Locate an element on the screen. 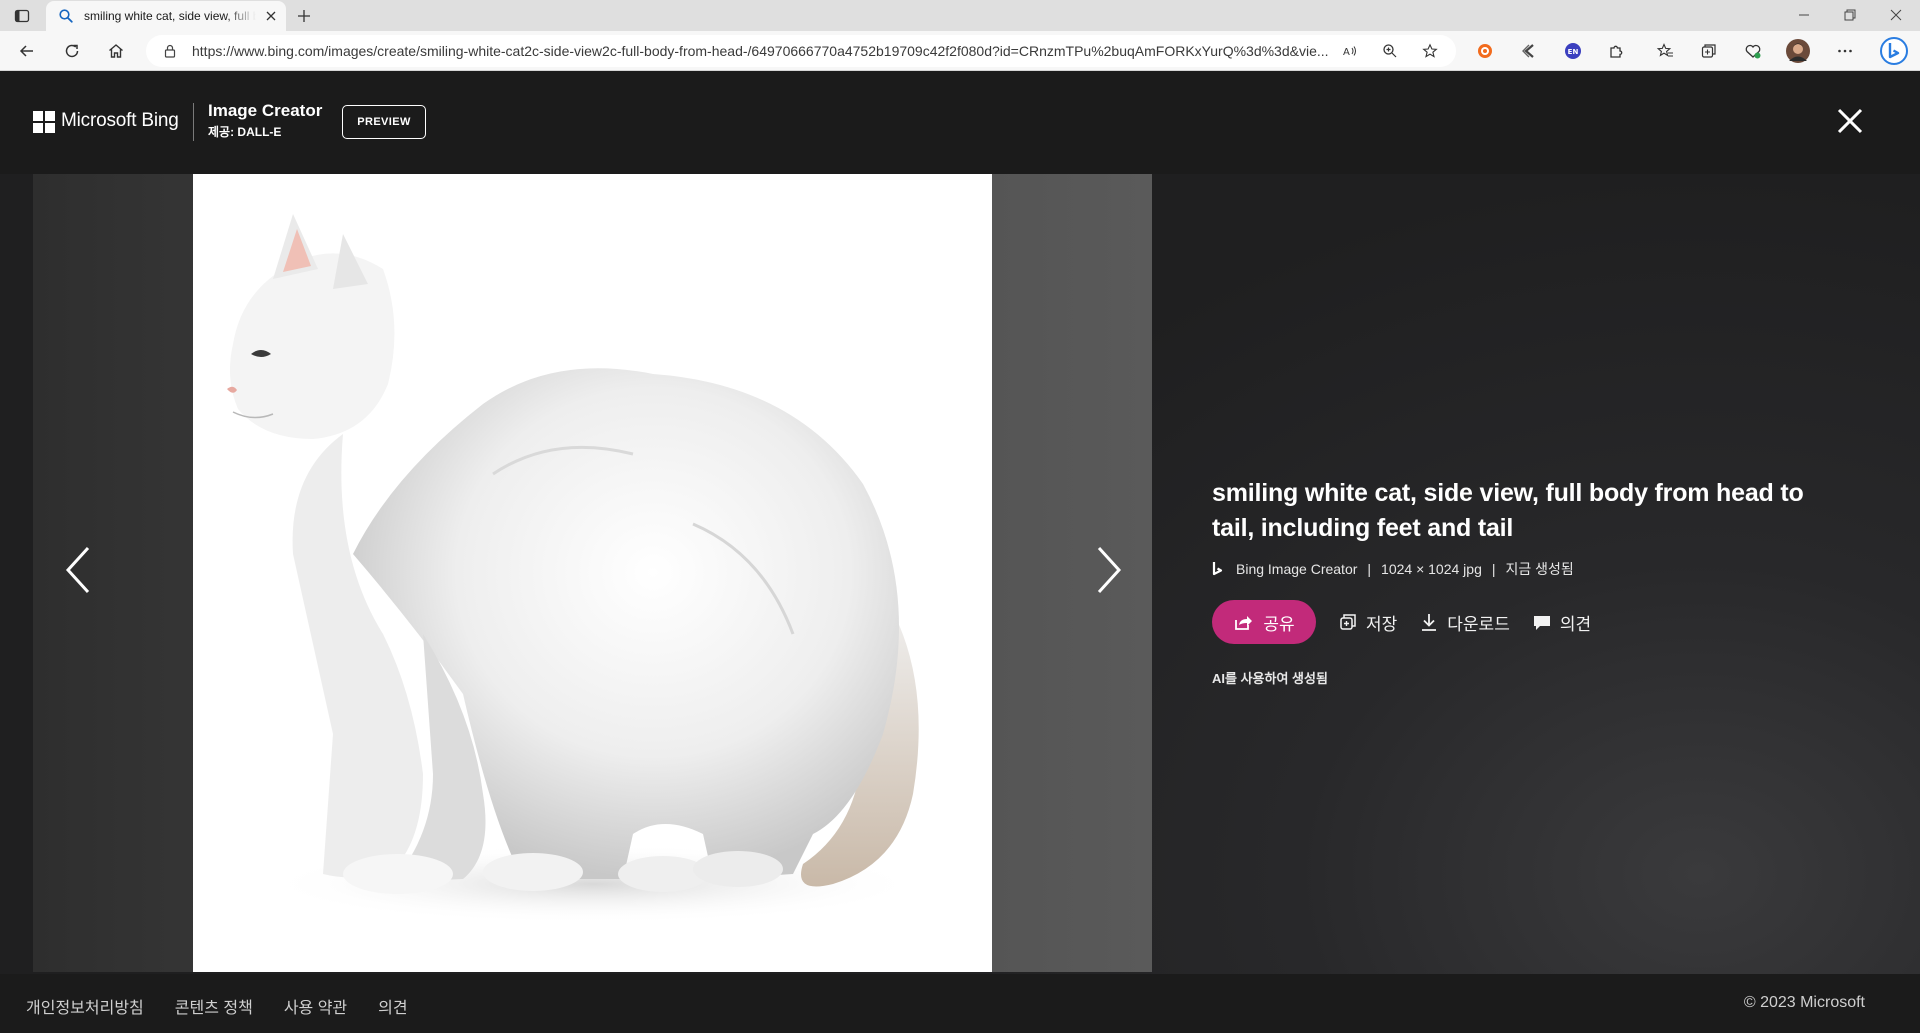  svg-text: A is located at coordinates (1346, 52).